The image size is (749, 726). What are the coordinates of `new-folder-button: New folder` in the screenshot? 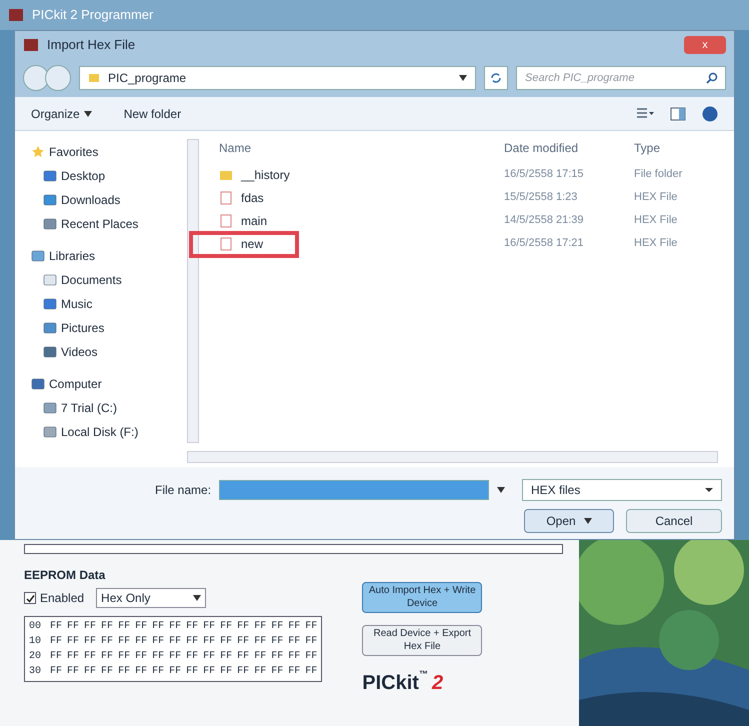 It's located at (153, 113).